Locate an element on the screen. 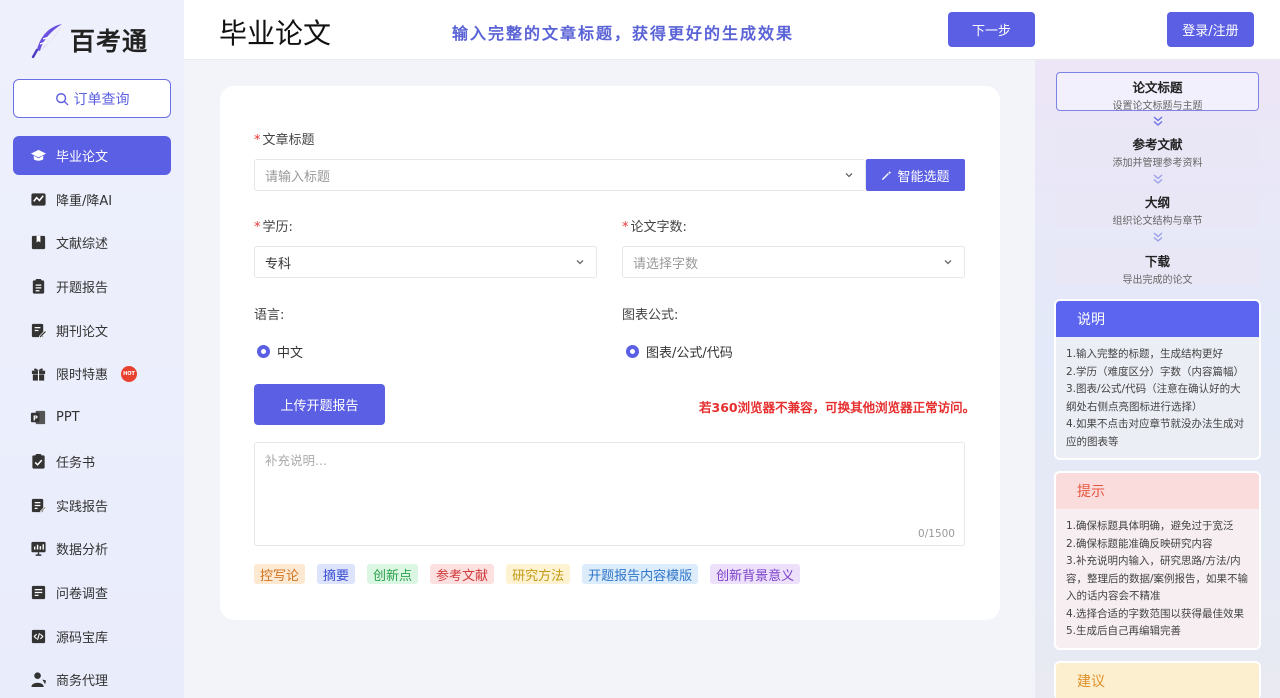 The height and width of the screenshot is (698, 1280). chart-option-label: 图表/公式/代码 is located at coordinates (689, 353).